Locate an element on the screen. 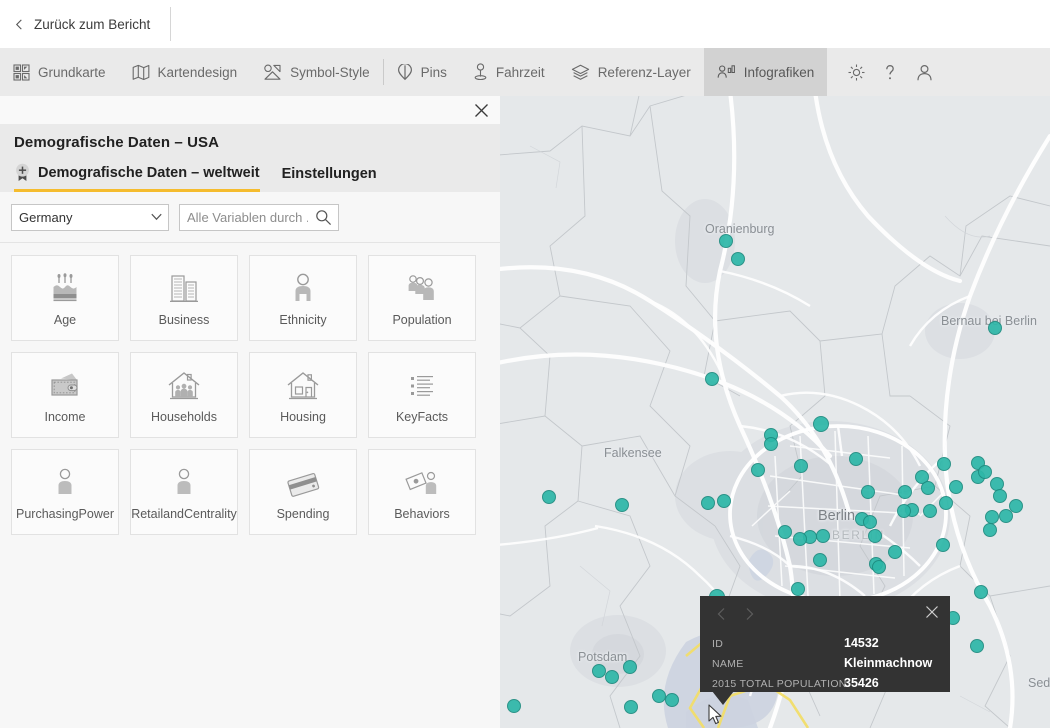 This screenshot has height=728, width=1050. toolbar-item-pins: Pins is located at coordinates (422, 72).